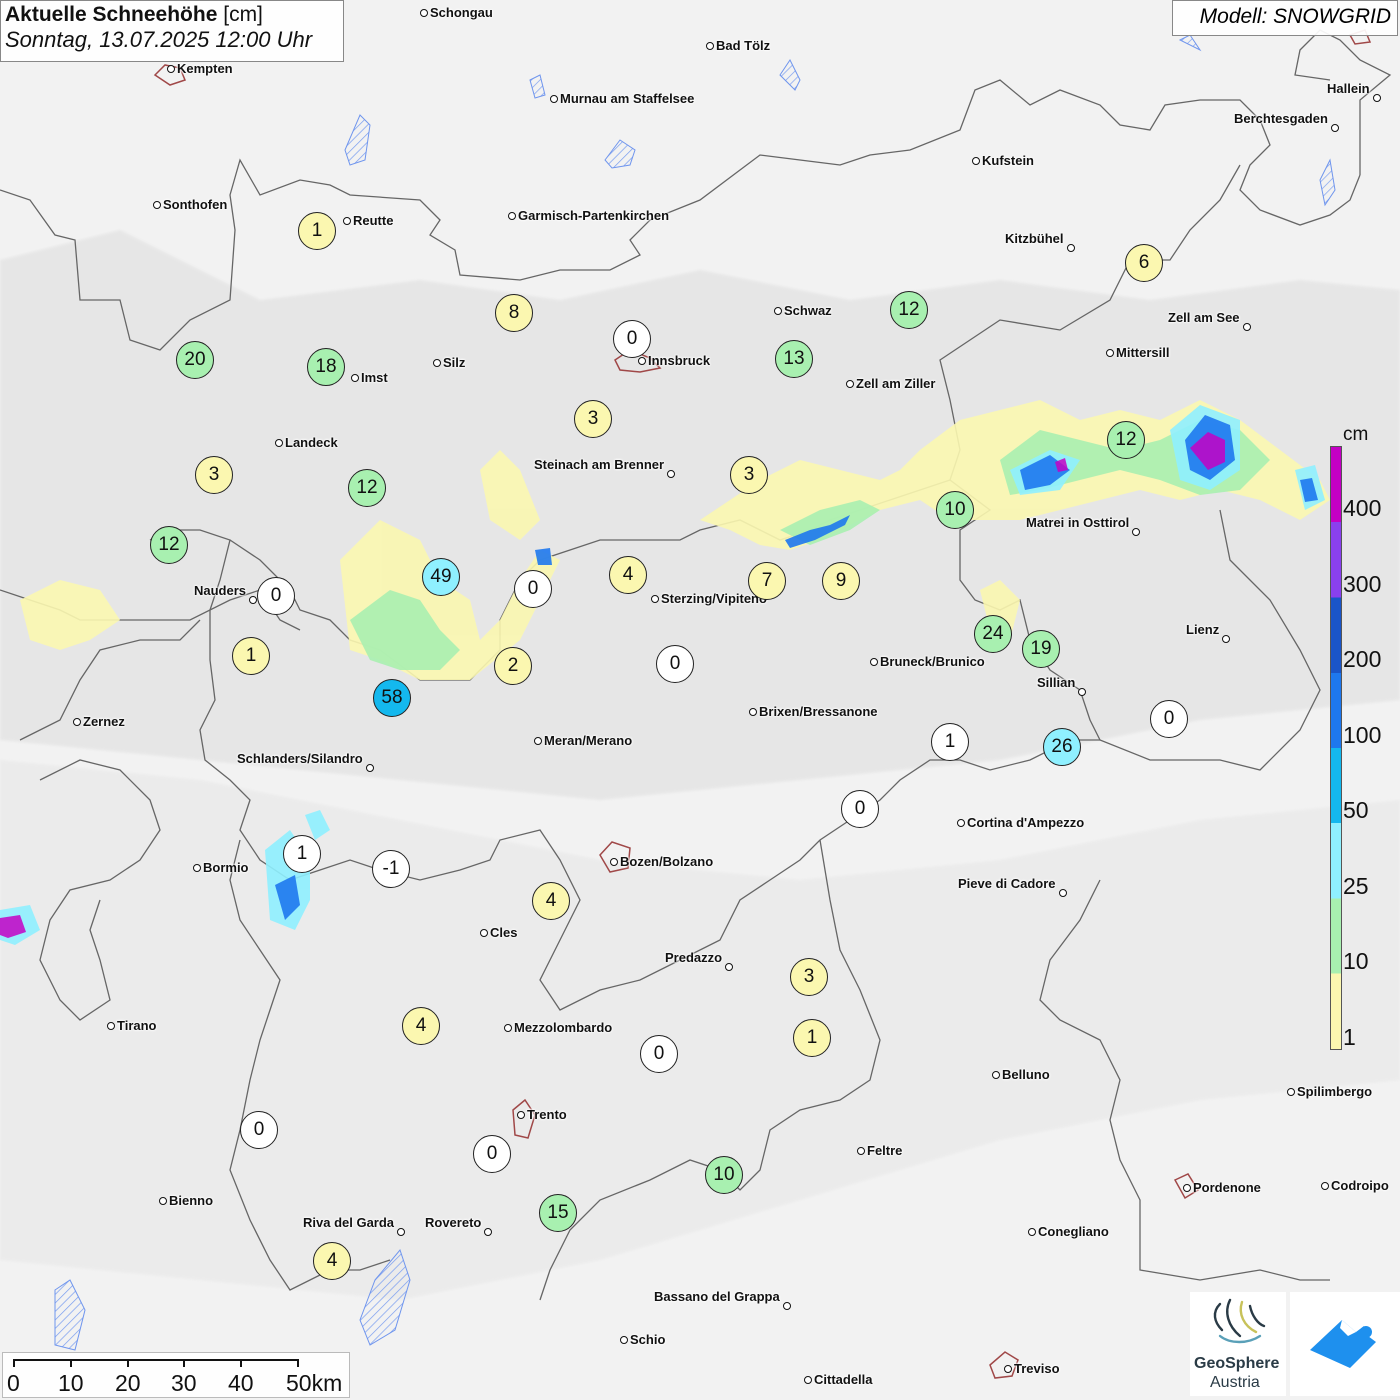  What do you see at coordinates (111, 14) in the screenshot?
I see `title-main: Aktuelle Schneehöhe` at bounding box center [111, 14].